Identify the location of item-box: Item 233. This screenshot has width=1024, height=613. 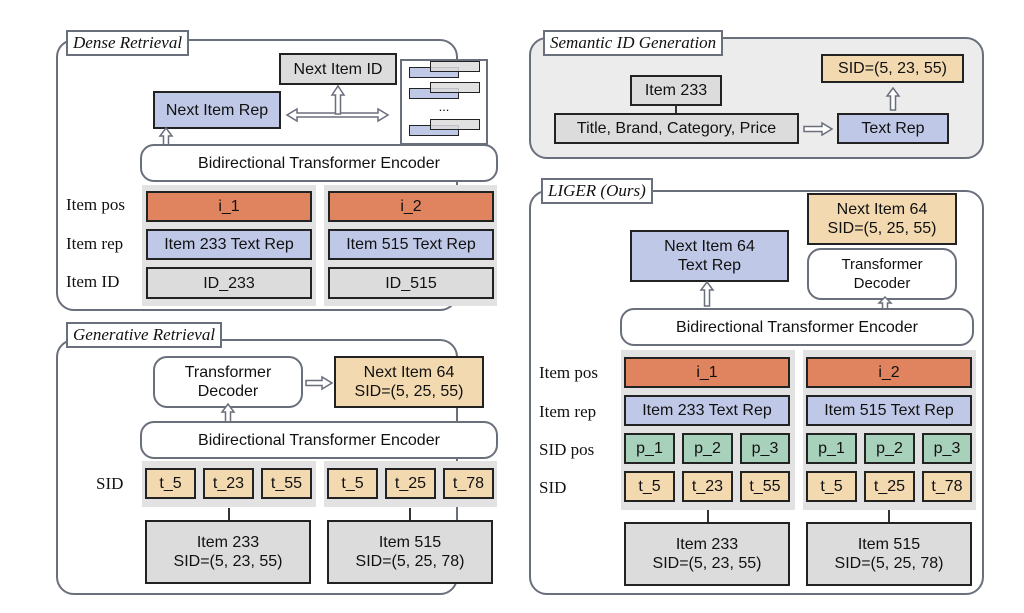
(676, 90).